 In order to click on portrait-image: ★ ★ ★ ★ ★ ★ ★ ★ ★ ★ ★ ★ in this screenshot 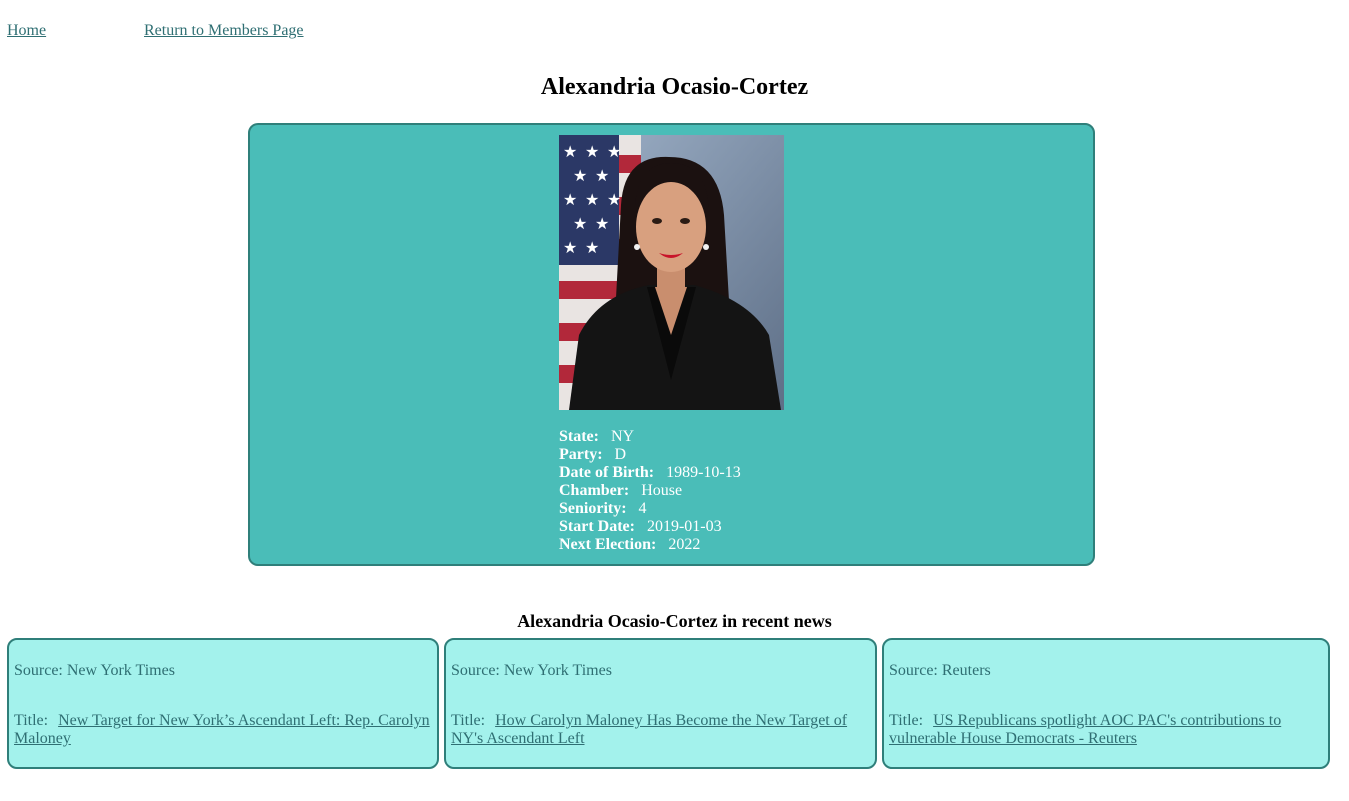, I will do `click(671, 272)`.